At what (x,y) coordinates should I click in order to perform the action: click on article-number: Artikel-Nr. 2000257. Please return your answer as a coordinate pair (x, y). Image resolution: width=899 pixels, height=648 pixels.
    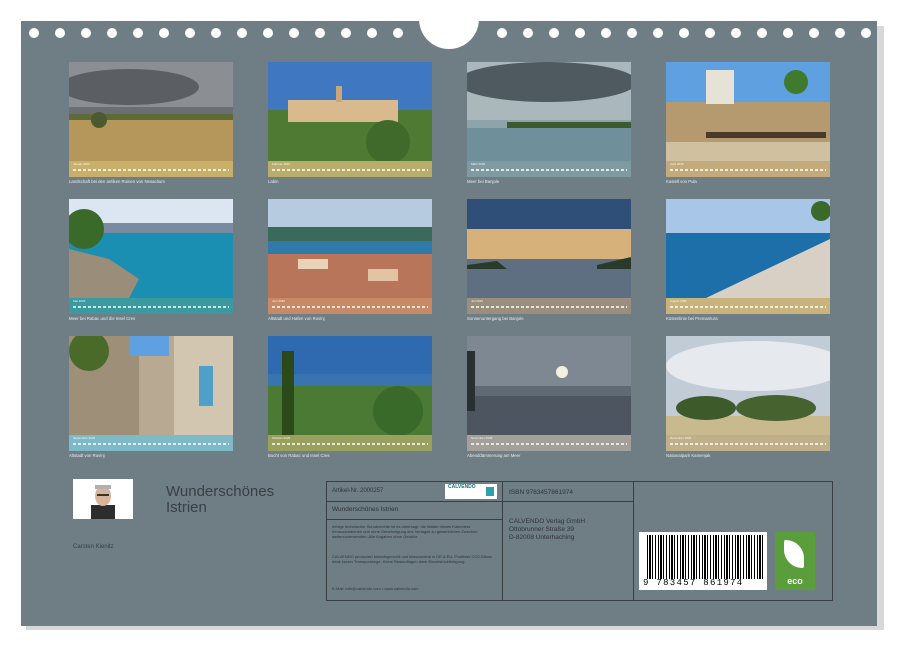
    Looking at the image, I should click on (358, 491).